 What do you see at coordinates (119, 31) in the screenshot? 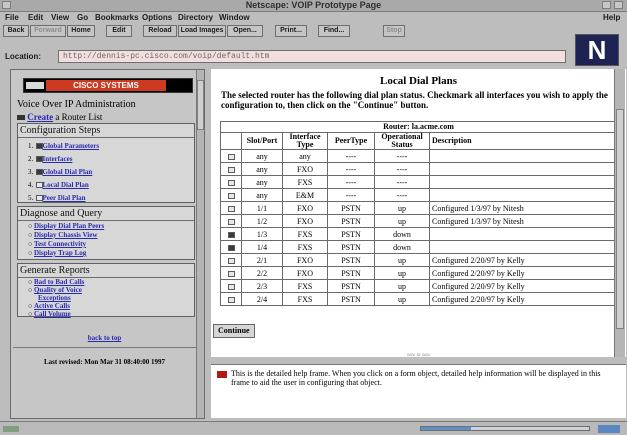
I see `edit-button: Edit` at bounding box center [119, 31].